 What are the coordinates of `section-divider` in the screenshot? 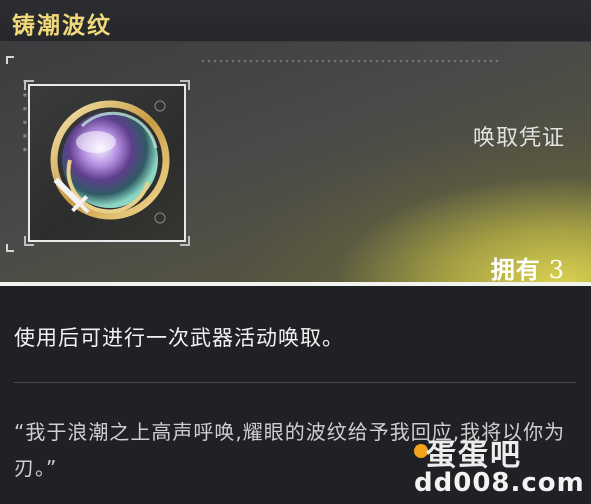 It's located at (295, 382).